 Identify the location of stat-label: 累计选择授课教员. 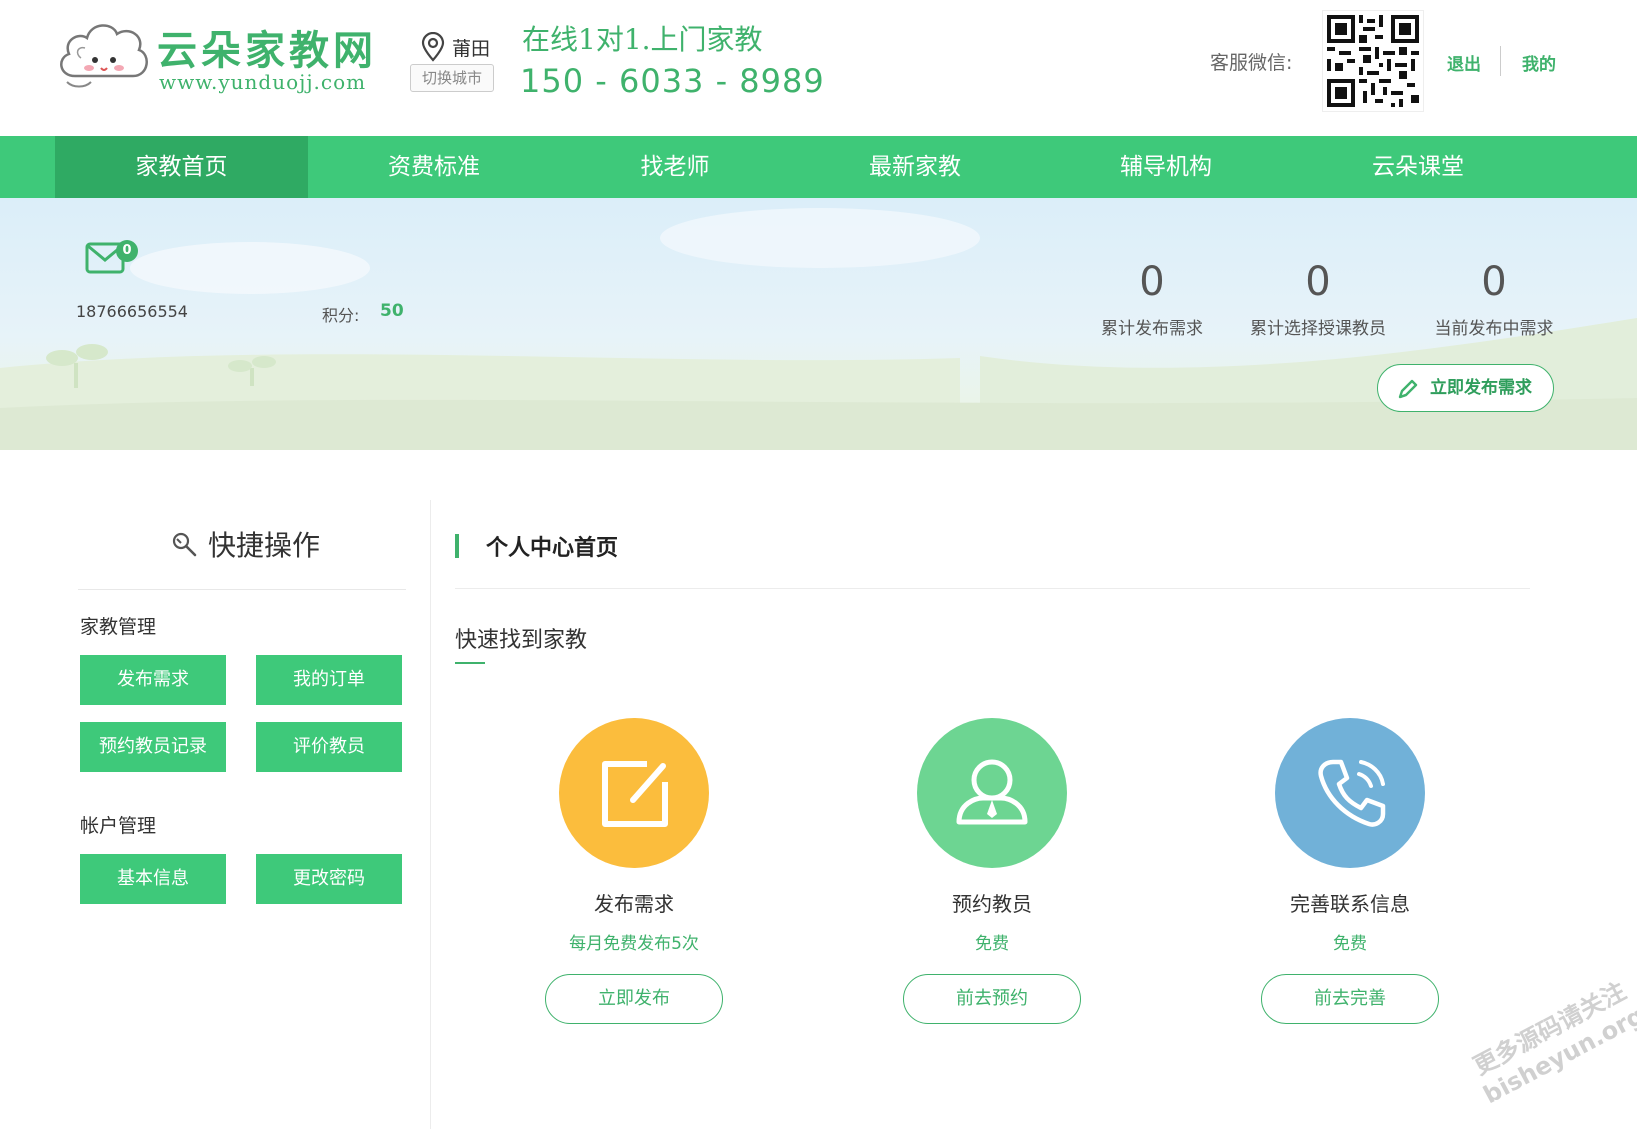
(1318, 329).